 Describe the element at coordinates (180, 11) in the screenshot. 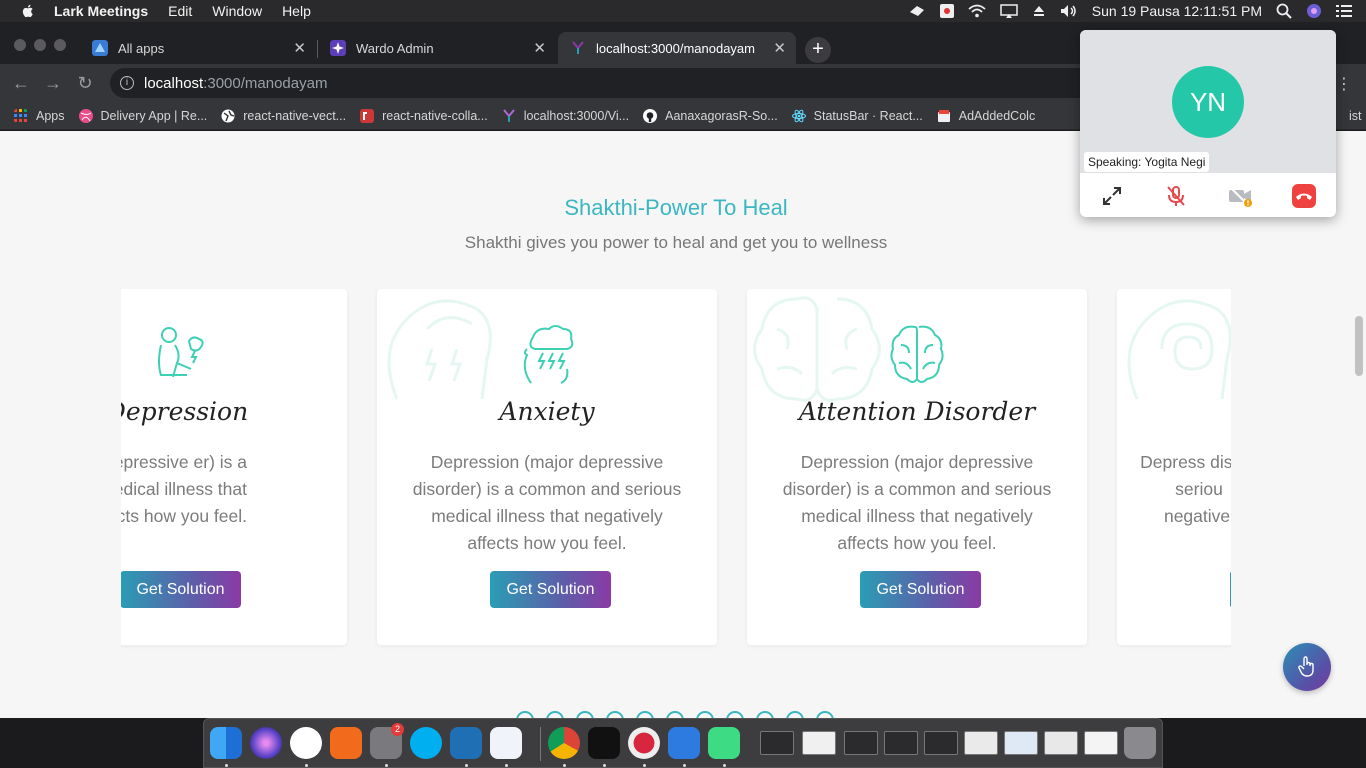

I see `menu-edit: Edit` at that location.